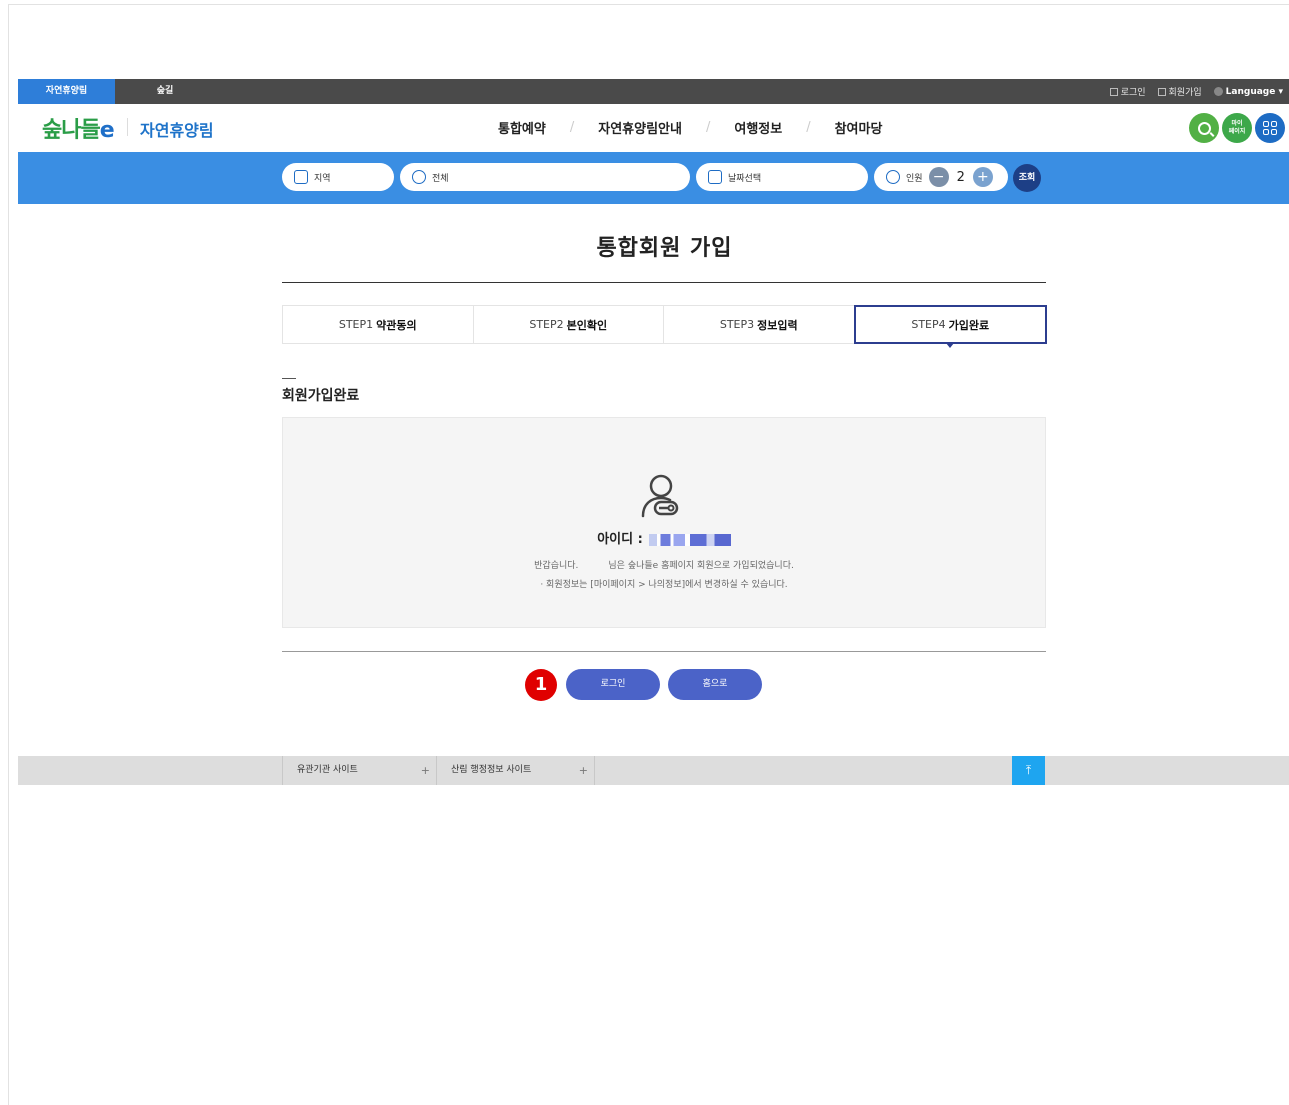 This screenshot has height=1105, width=1289. What do you see at coordinates (690, 127) in the screenshot?
I see `main-nav: 통합예약 / 자연휴양림안내 / 여행정보 / 참여마당` at bounding box center [690, 127].